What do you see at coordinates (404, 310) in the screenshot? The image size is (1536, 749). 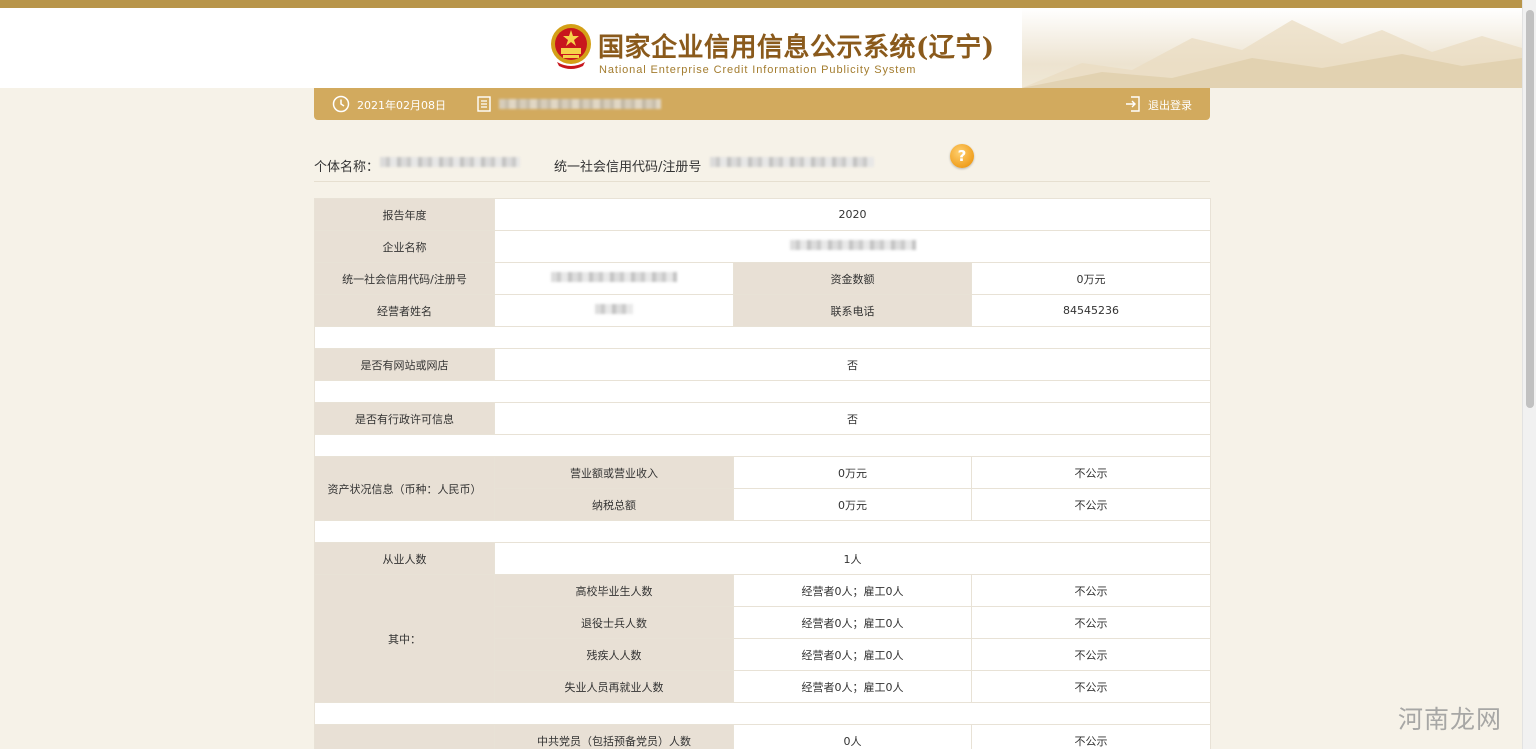 I see `operator-name-label: 经营者姓名` at bounding box center [404, 310].